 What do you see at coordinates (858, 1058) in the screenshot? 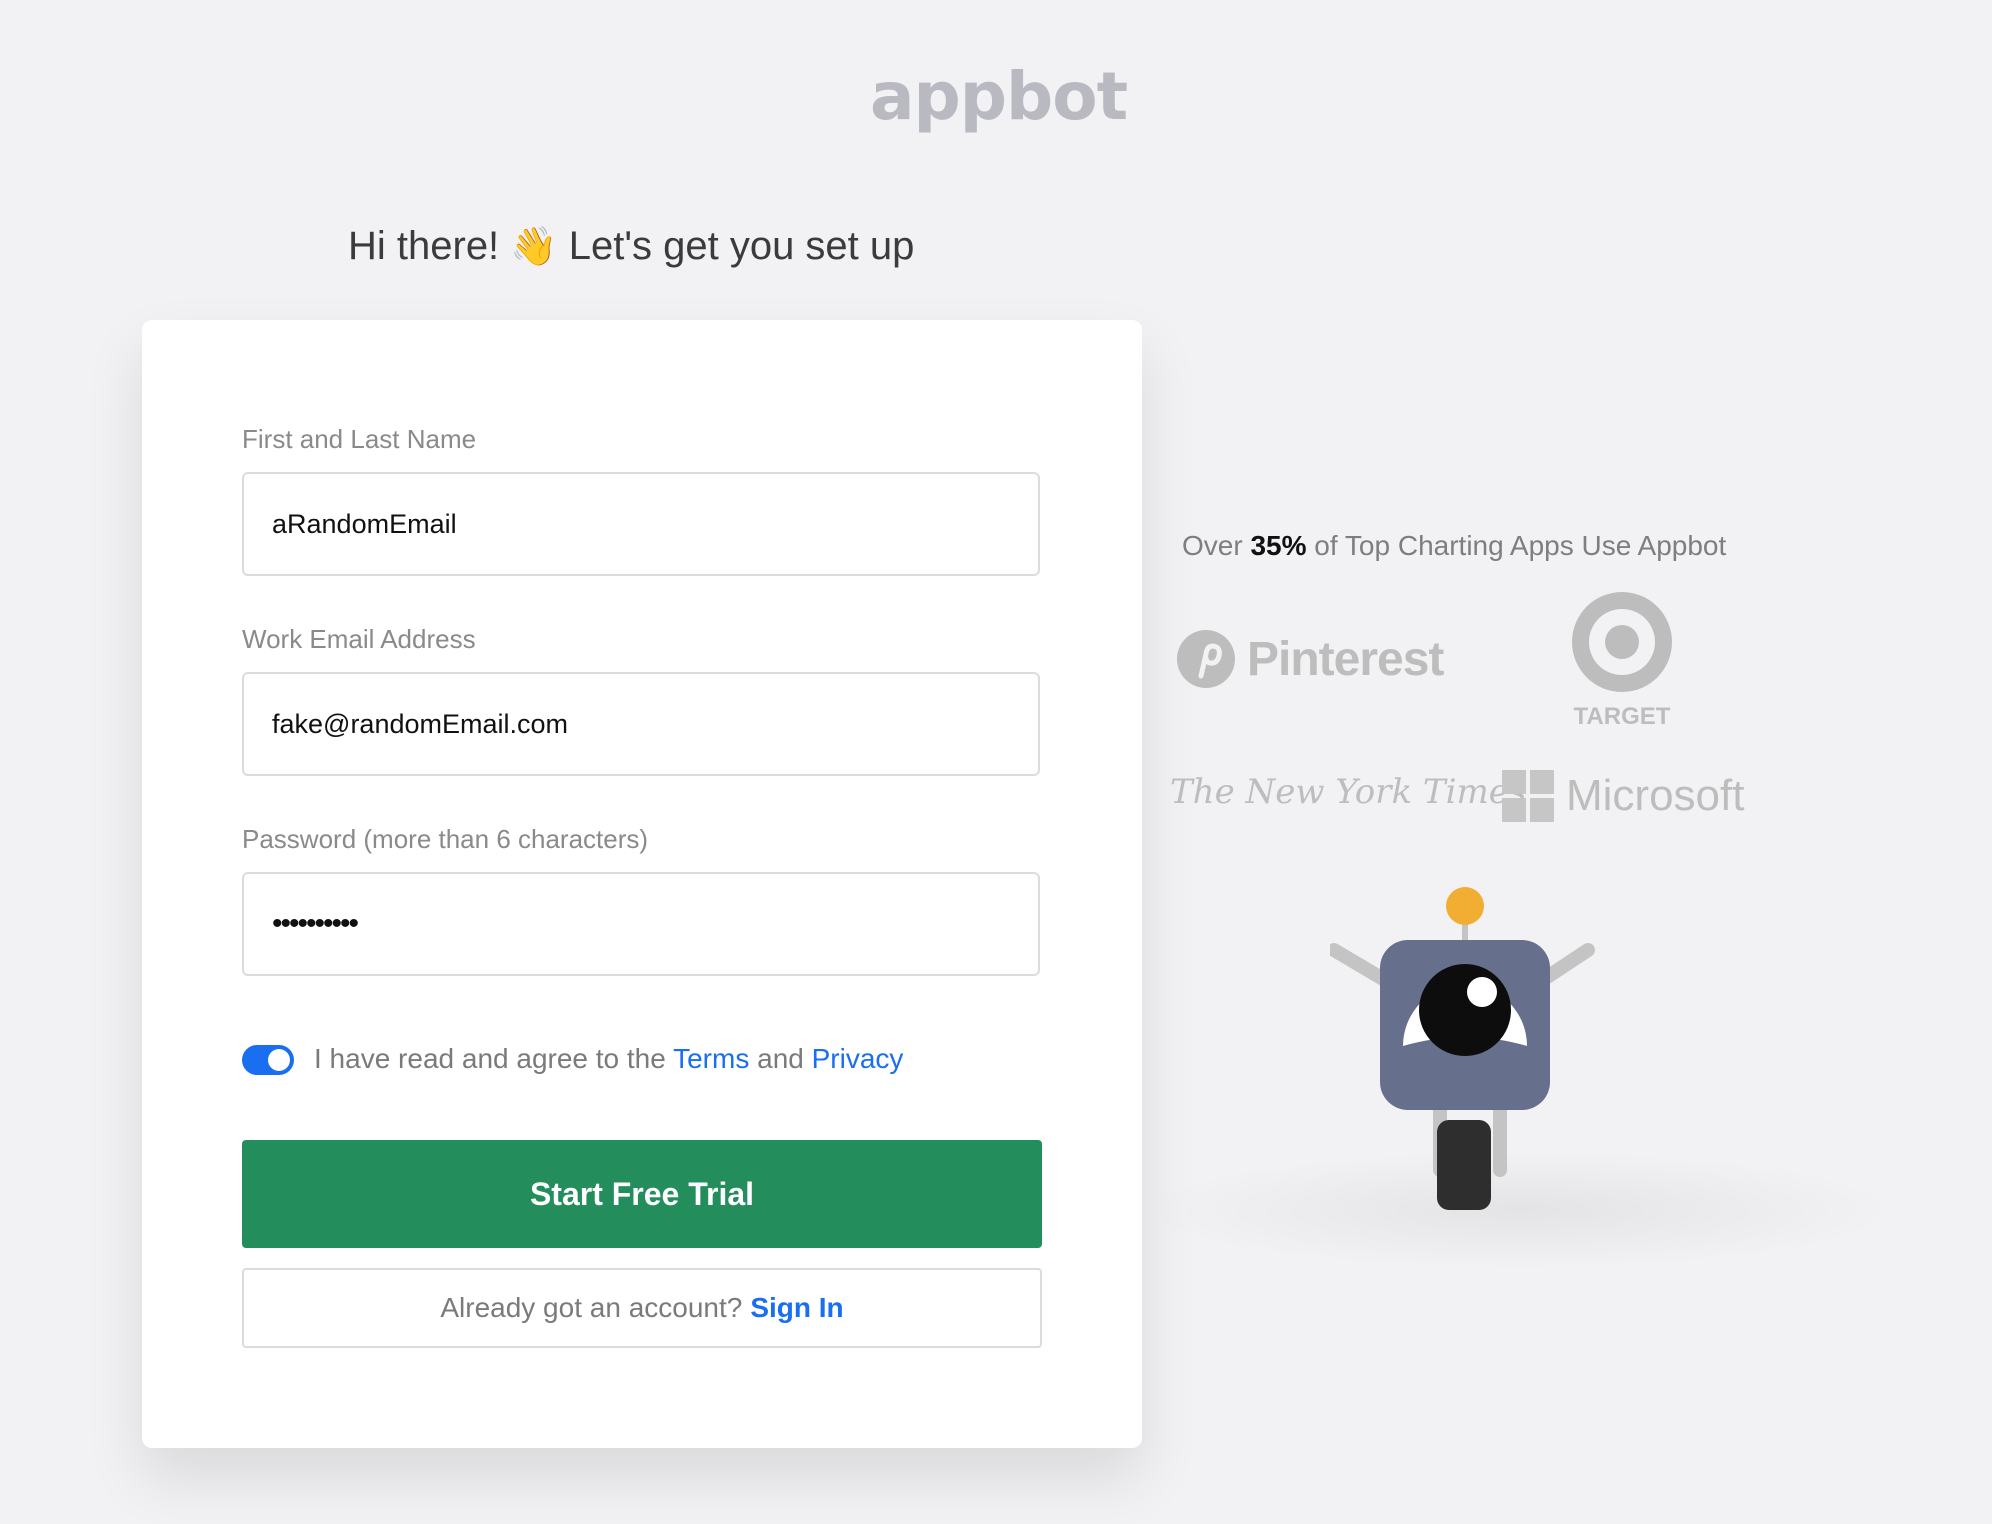
I see `privacy-link: Privacy` at bounding box center [858, 1058].